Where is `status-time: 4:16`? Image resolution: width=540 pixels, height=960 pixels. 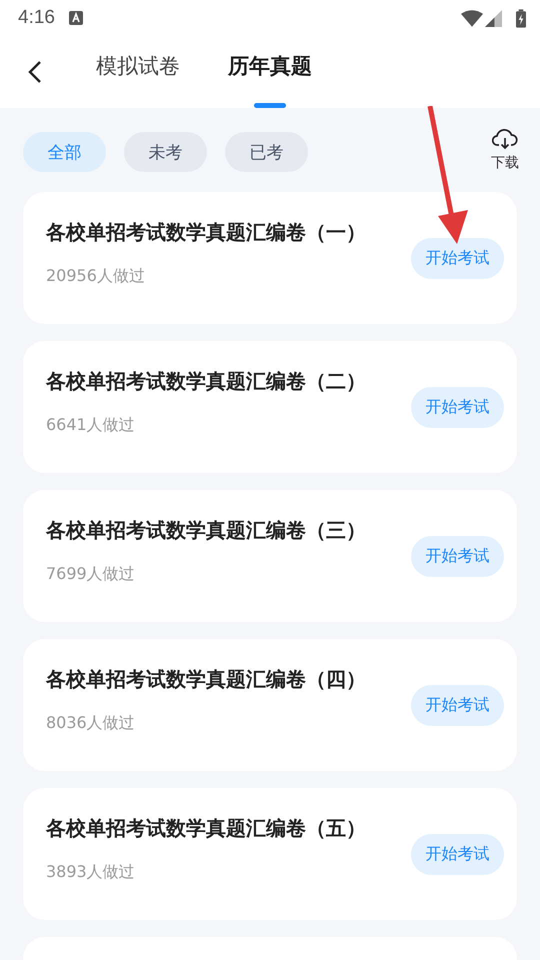 status-time: 4:16 is located at coordinates (36, 18).